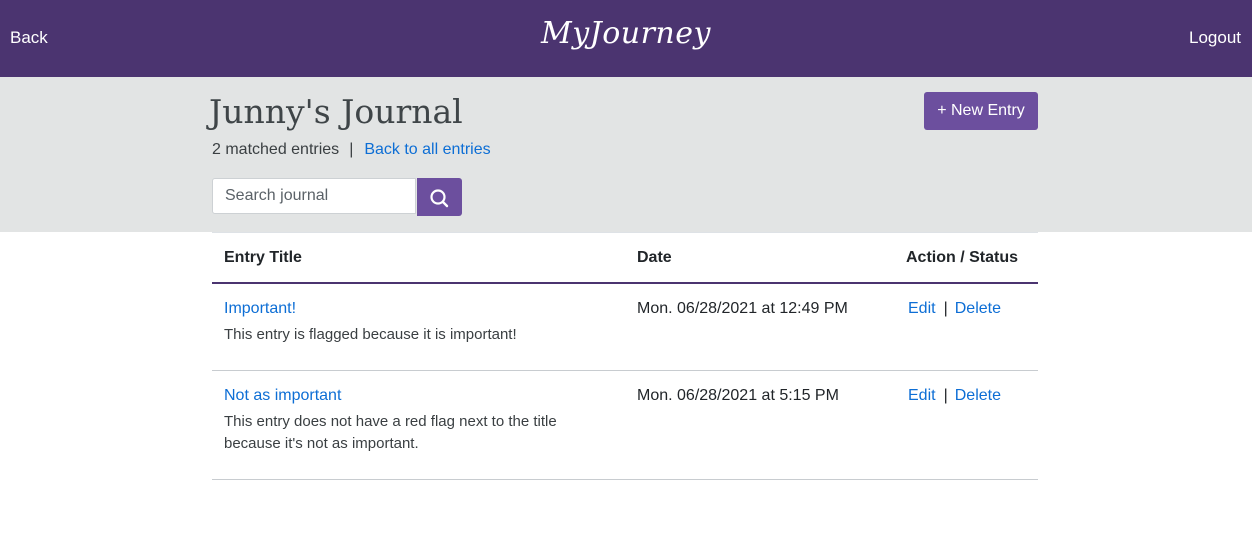 The height and width of the screenshot is (537, 1252). Describe the element at coordinates (260, 309) in the screenshot. I see `entry-title-link: Important!` at that location.